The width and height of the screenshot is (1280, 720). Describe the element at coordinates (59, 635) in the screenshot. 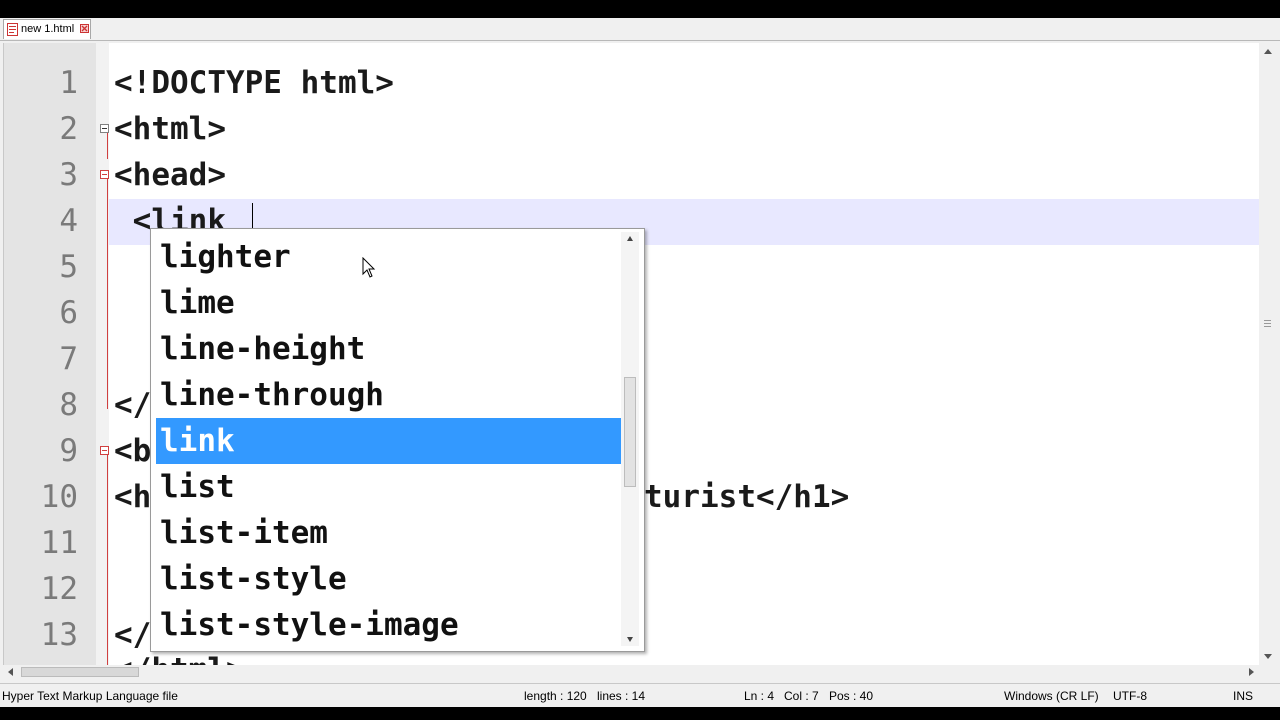

I see `line-number: 13` at that location.